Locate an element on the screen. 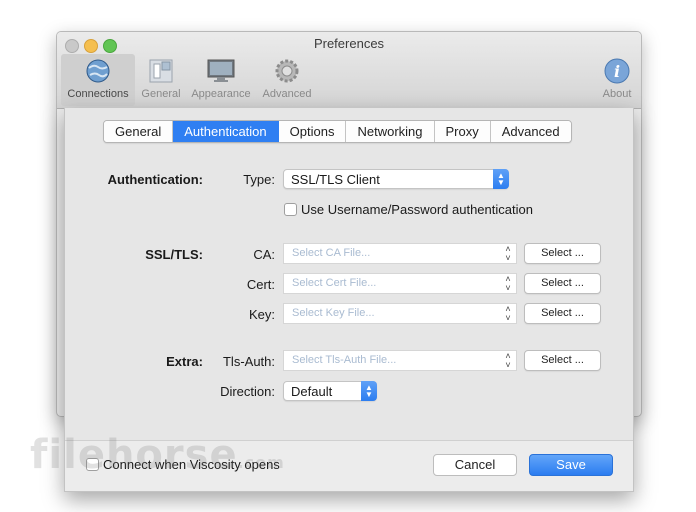 The image size is (696, 512). ssl-tls-section-label: SSL/TLS: is located at coordinates (174, 254).